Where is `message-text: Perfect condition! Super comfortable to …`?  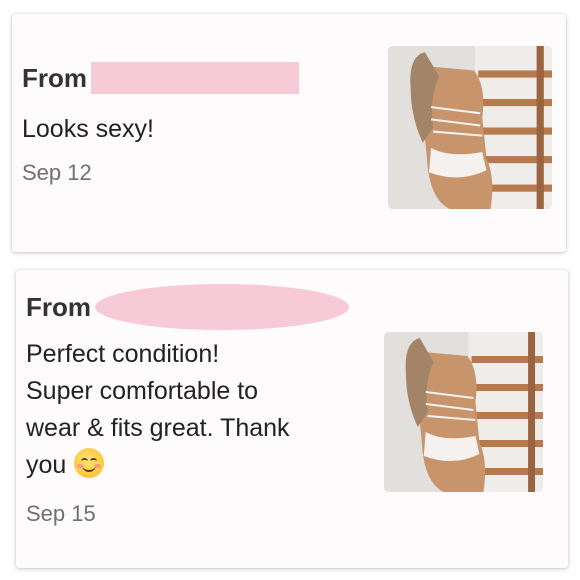 message-text: Perfect condition! Super comfortable to … is located at coordinates (196, 410).